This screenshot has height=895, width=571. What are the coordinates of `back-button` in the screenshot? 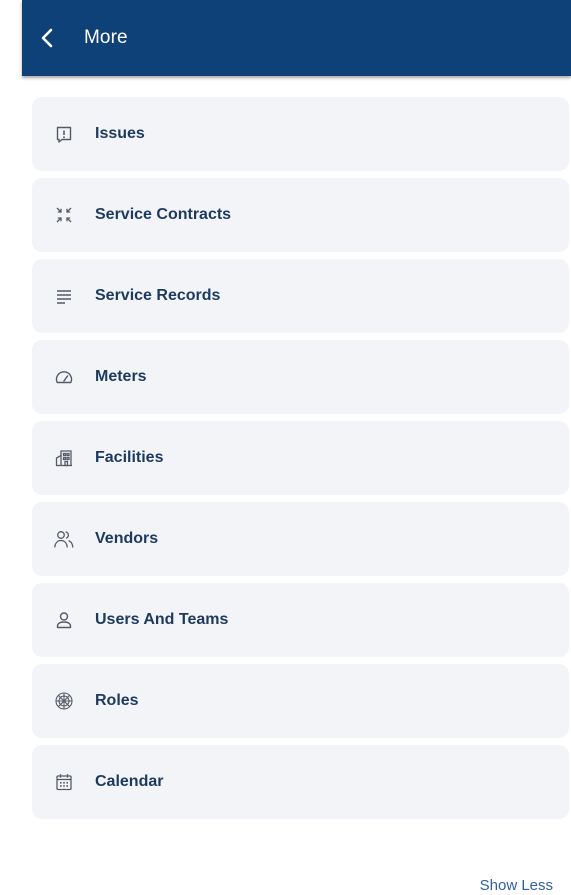 It's located at (48, 38).